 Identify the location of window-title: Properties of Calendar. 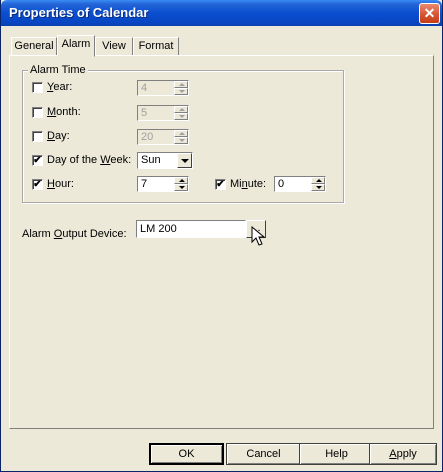
(79, 12).